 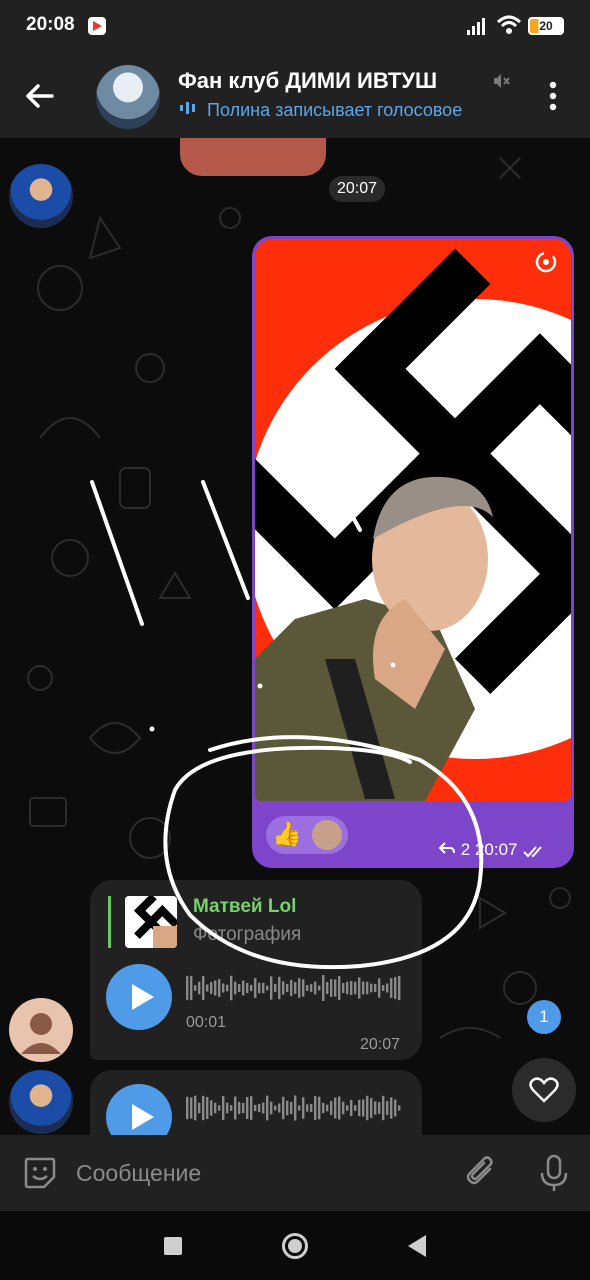 I want to click on paperclip-icon, so click(x=482, y=1173).